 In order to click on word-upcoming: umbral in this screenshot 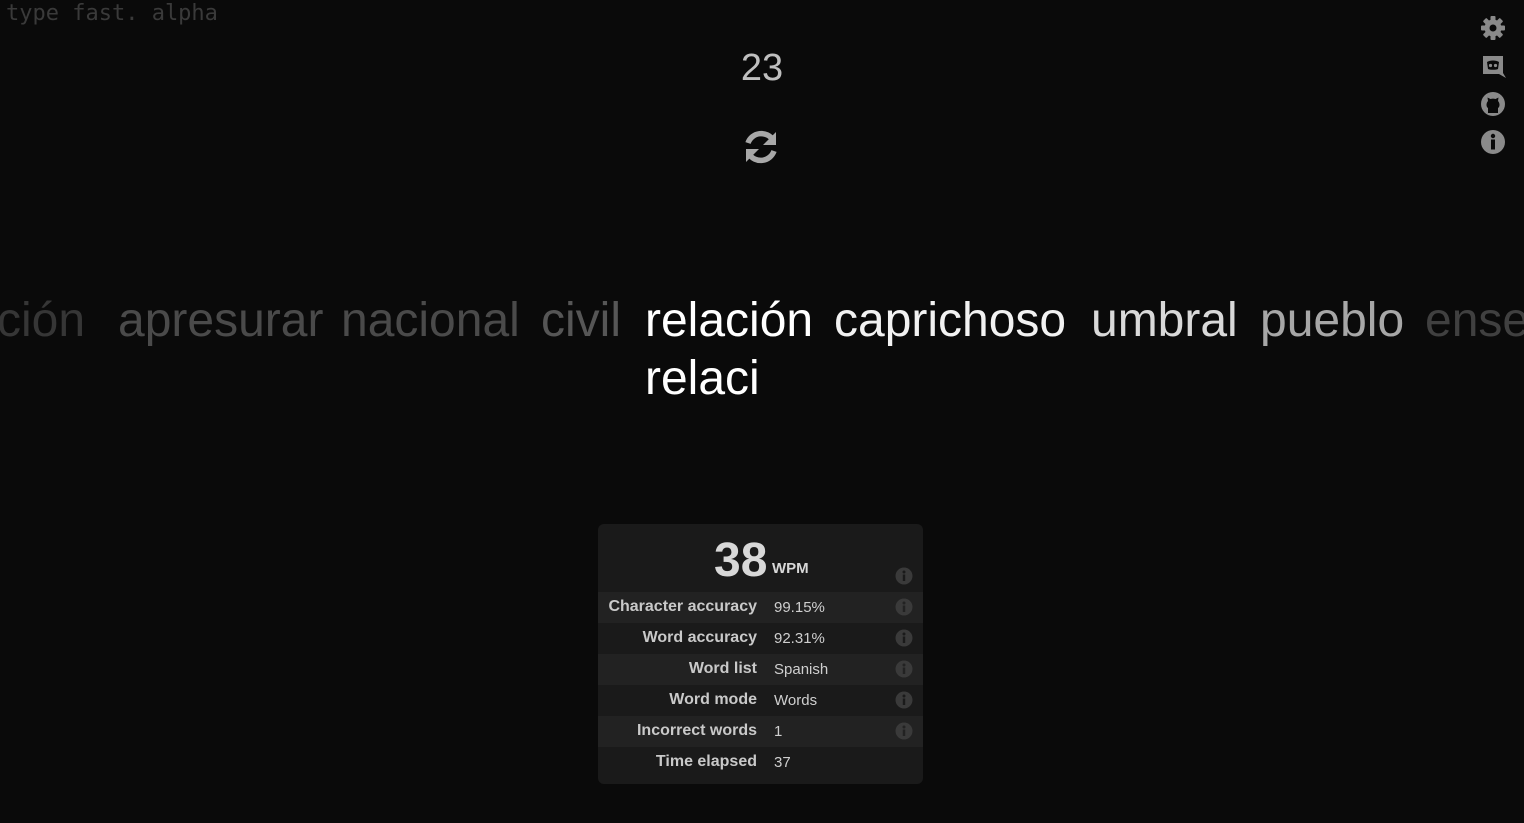, I will do `click(1164, 320)`.